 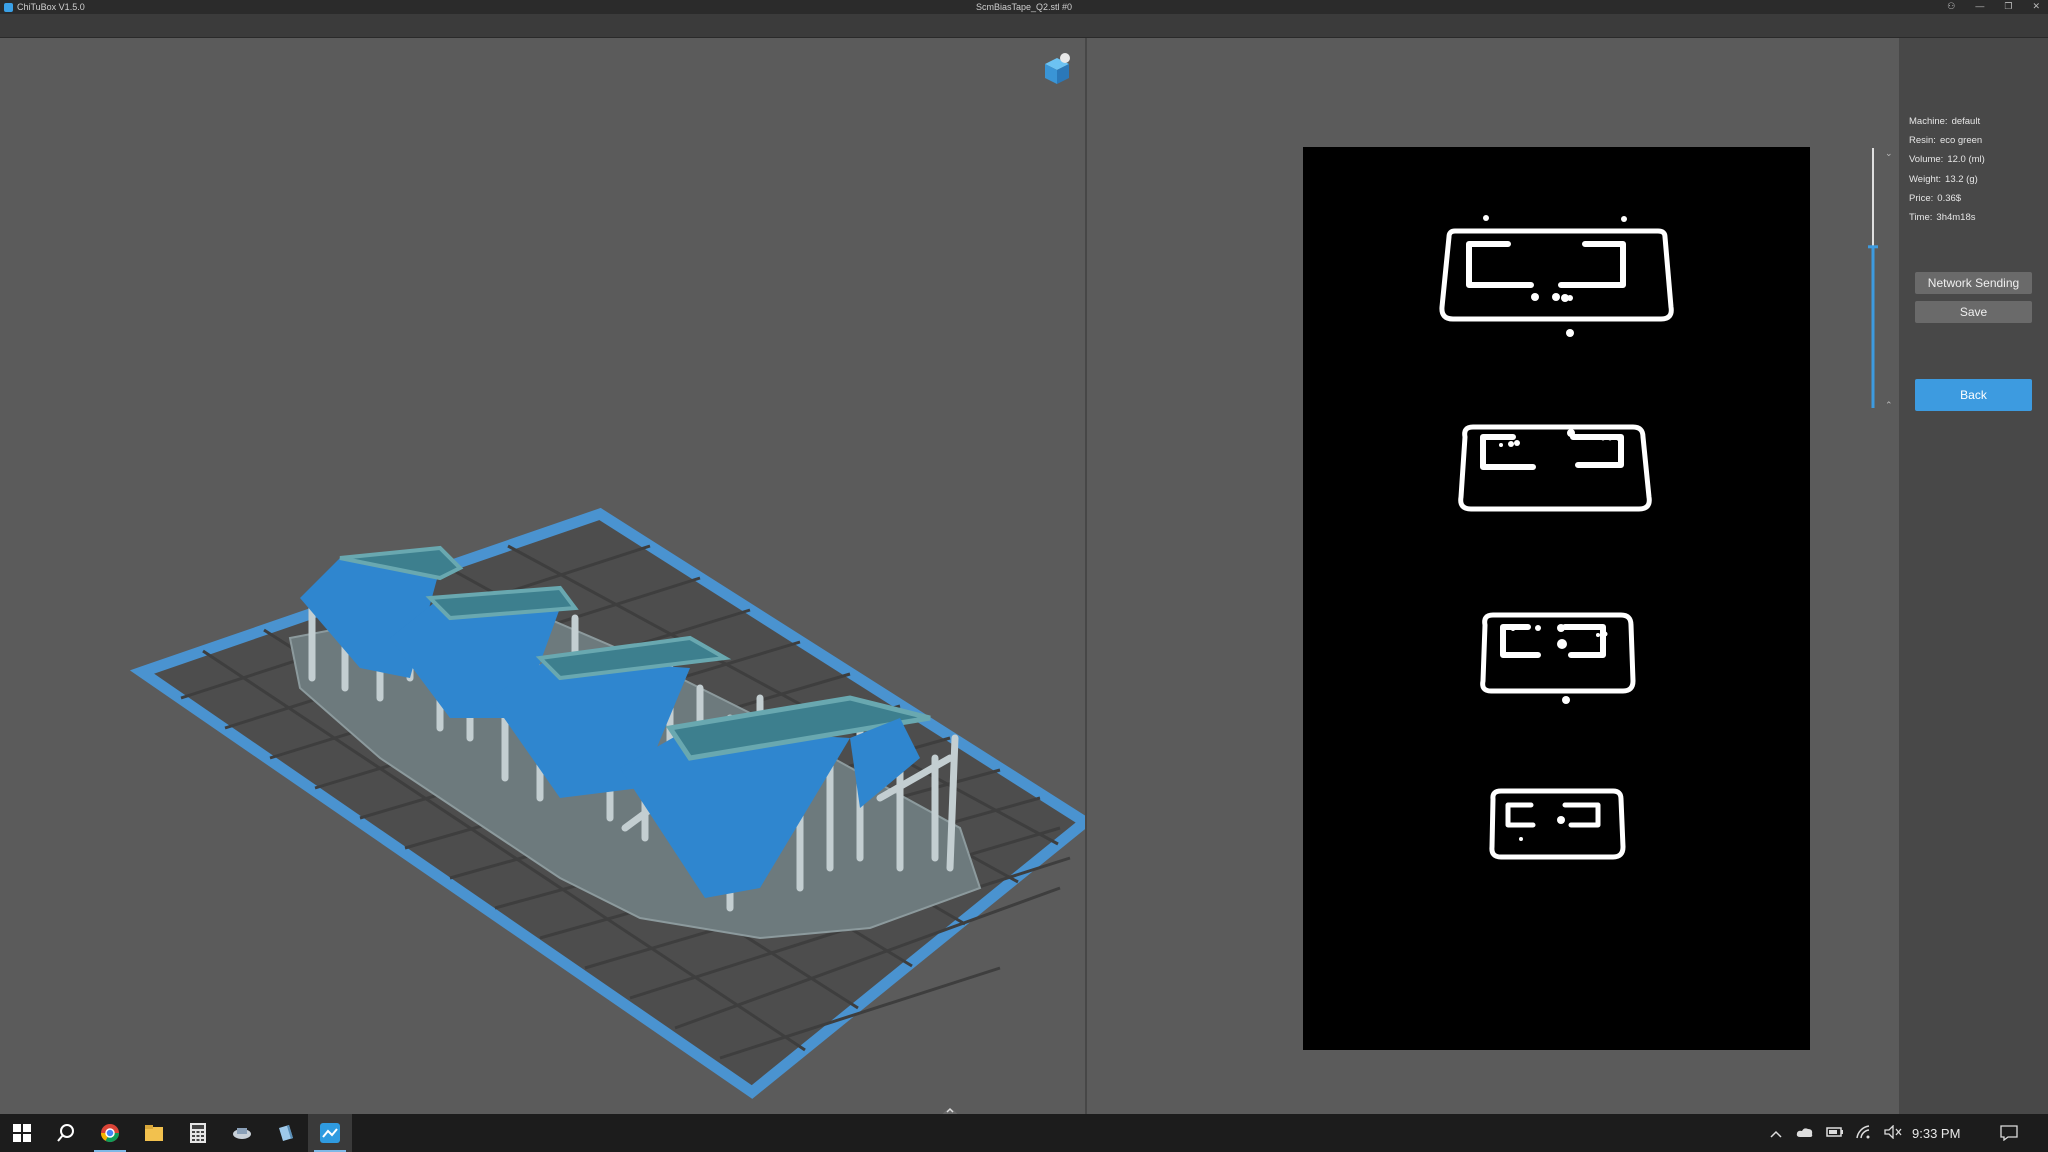 I want to click on document-title: ScmBiasTape_Q2.stl #0, so click(x=1024, y=7).